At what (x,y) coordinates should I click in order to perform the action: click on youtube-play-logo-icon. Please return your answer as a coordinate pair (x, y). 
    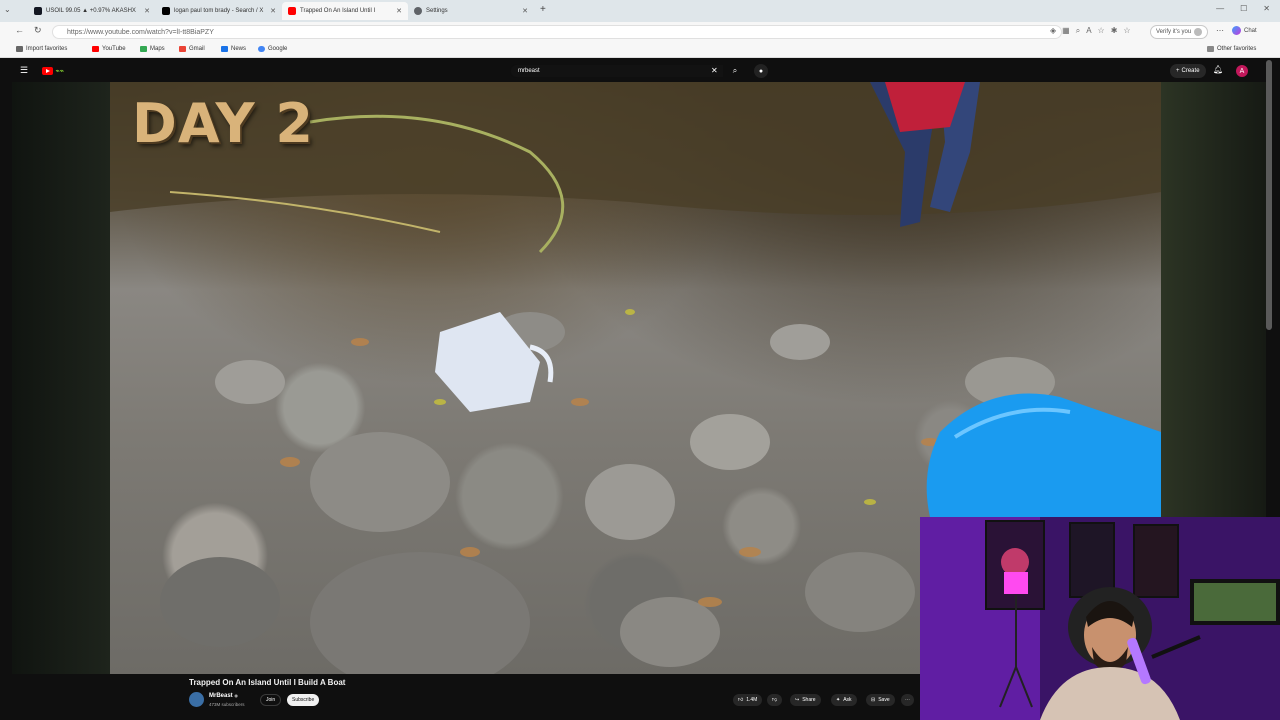
    Looking at the image, I should click on (47, 70).